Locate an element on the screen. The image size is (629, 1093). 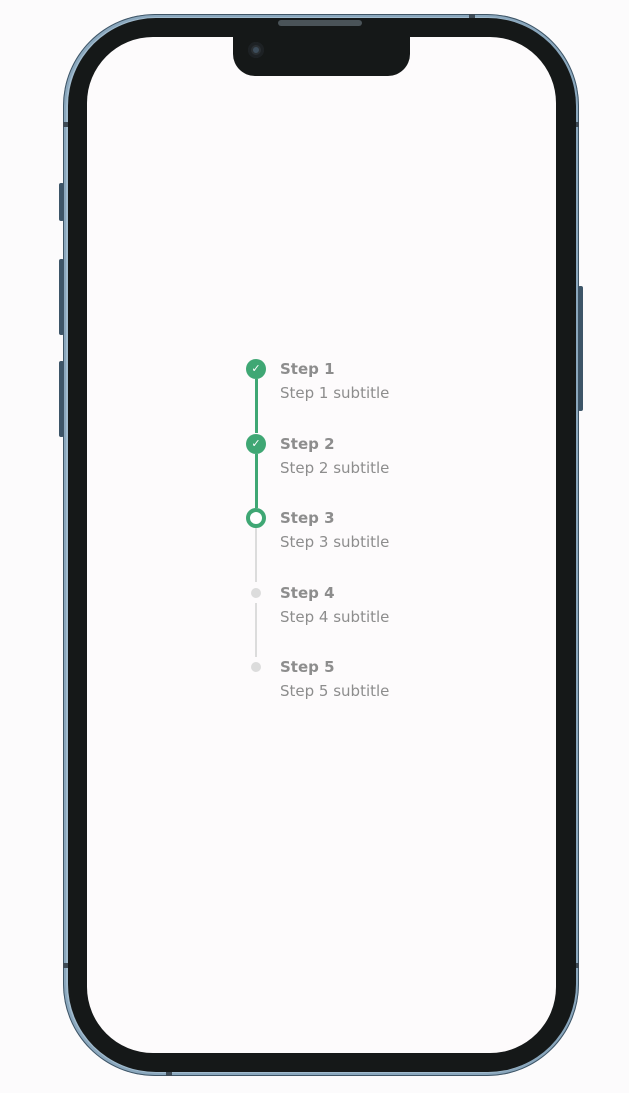
step-title: Step 4 is located at coordinates (307, 592).